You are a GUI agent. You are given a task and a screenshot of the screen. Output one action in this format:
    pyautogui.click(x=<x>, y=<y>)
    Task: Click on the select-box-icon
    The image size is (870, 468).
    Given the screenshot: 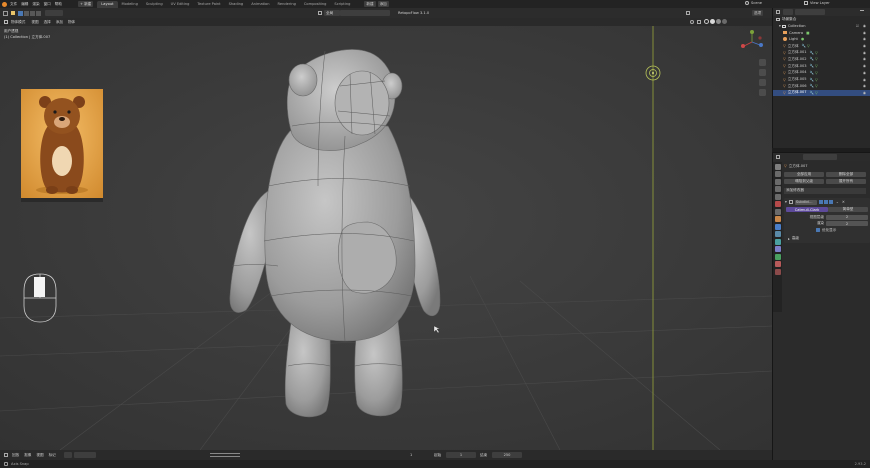 What is the action you would take?
    pyautogui.click(x=5, y=13)
    